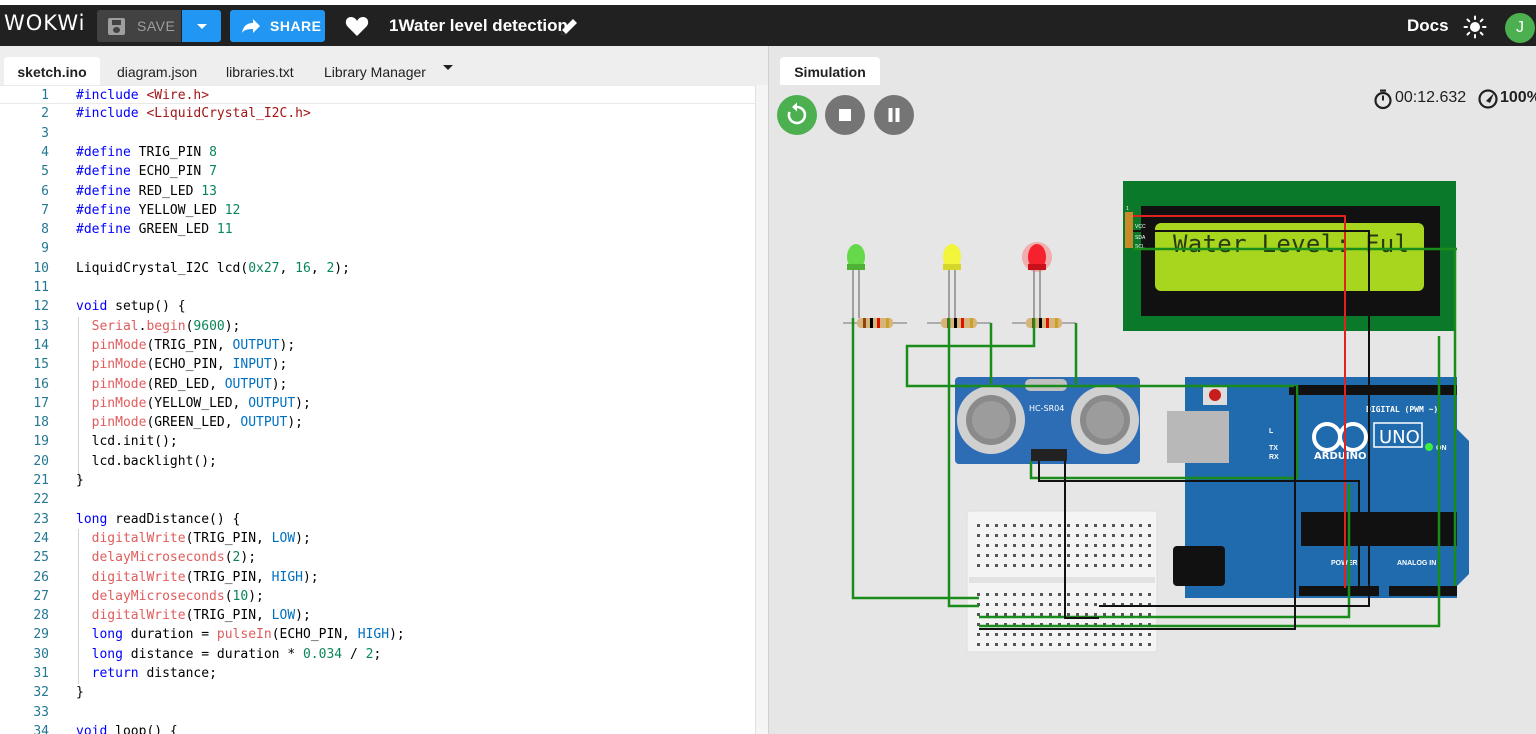 This screenshot has width=1536, height=734. I want to click on code-line: 24 digitalWrite(TRIG_PIN, LOW);, so click(377, 538).